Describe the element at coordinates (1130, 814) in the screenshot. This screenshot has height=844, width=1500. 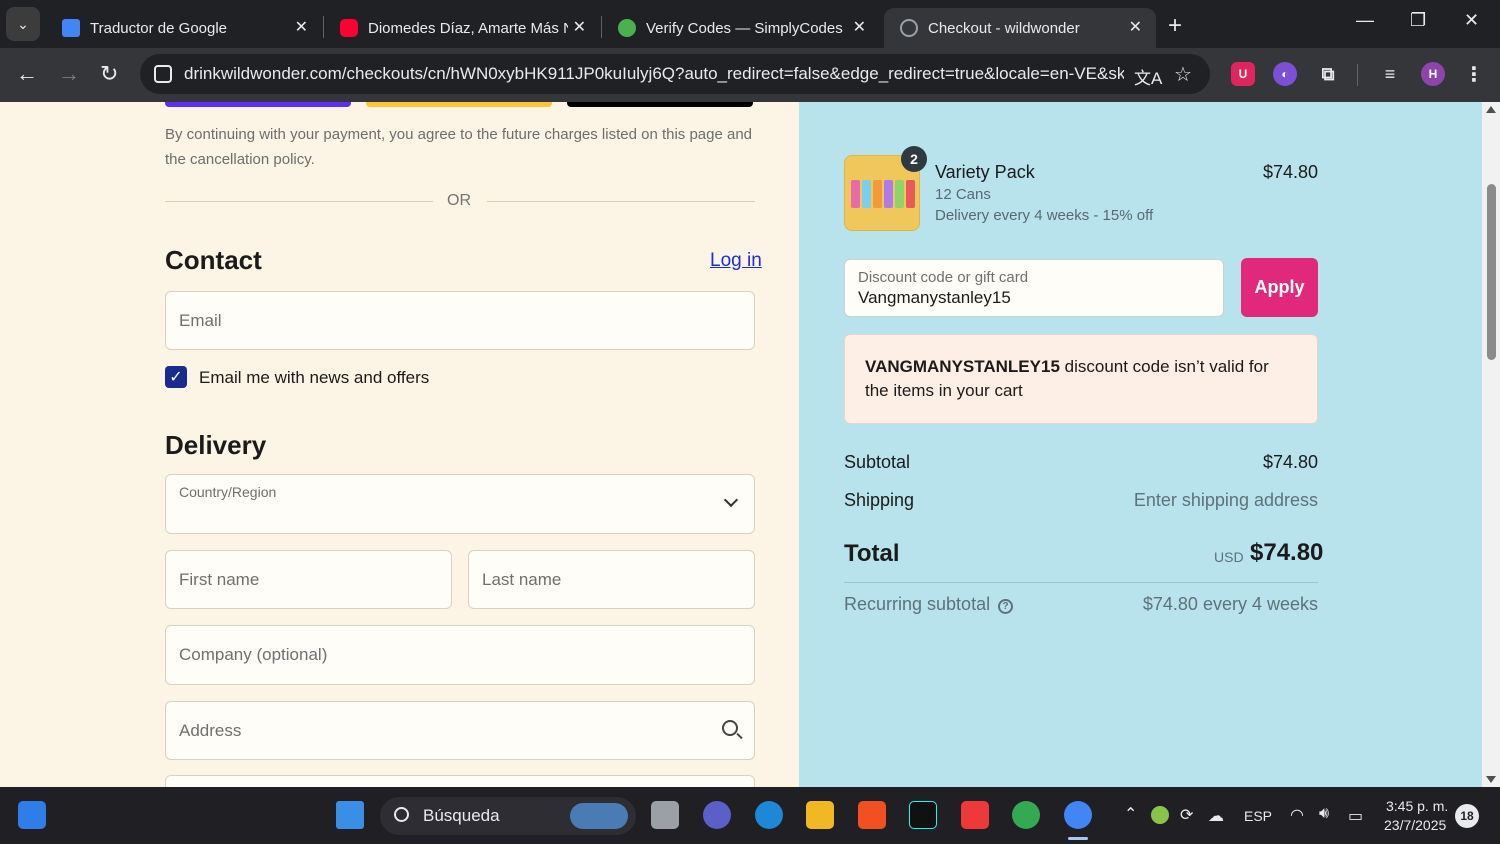
I see `tray-overflow-chevron-icon: ⌃` at that location.